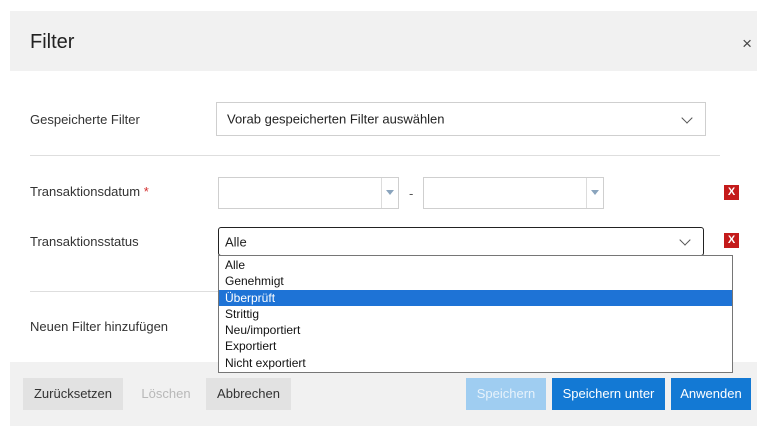 The image size is (757, 426). Describe the element at coordinates (383, 41) in the screenshot. I see `modal-header: Filter ×` at that location.